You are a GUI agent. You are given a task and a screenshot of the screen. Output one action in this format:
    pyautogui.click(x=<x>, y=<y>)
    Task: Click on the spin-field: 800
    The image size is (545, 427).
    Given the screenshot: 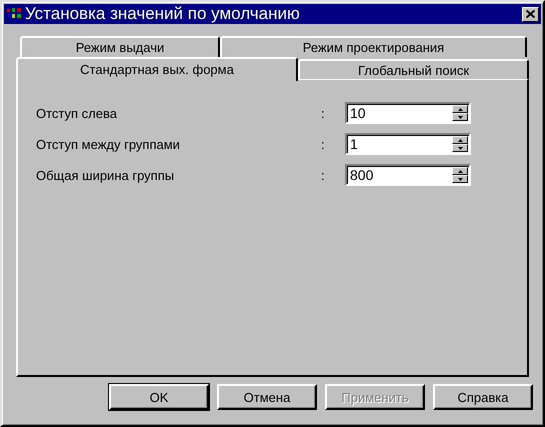 What is the action you would take?
    pyautogui.click(x=408, y=175)
    